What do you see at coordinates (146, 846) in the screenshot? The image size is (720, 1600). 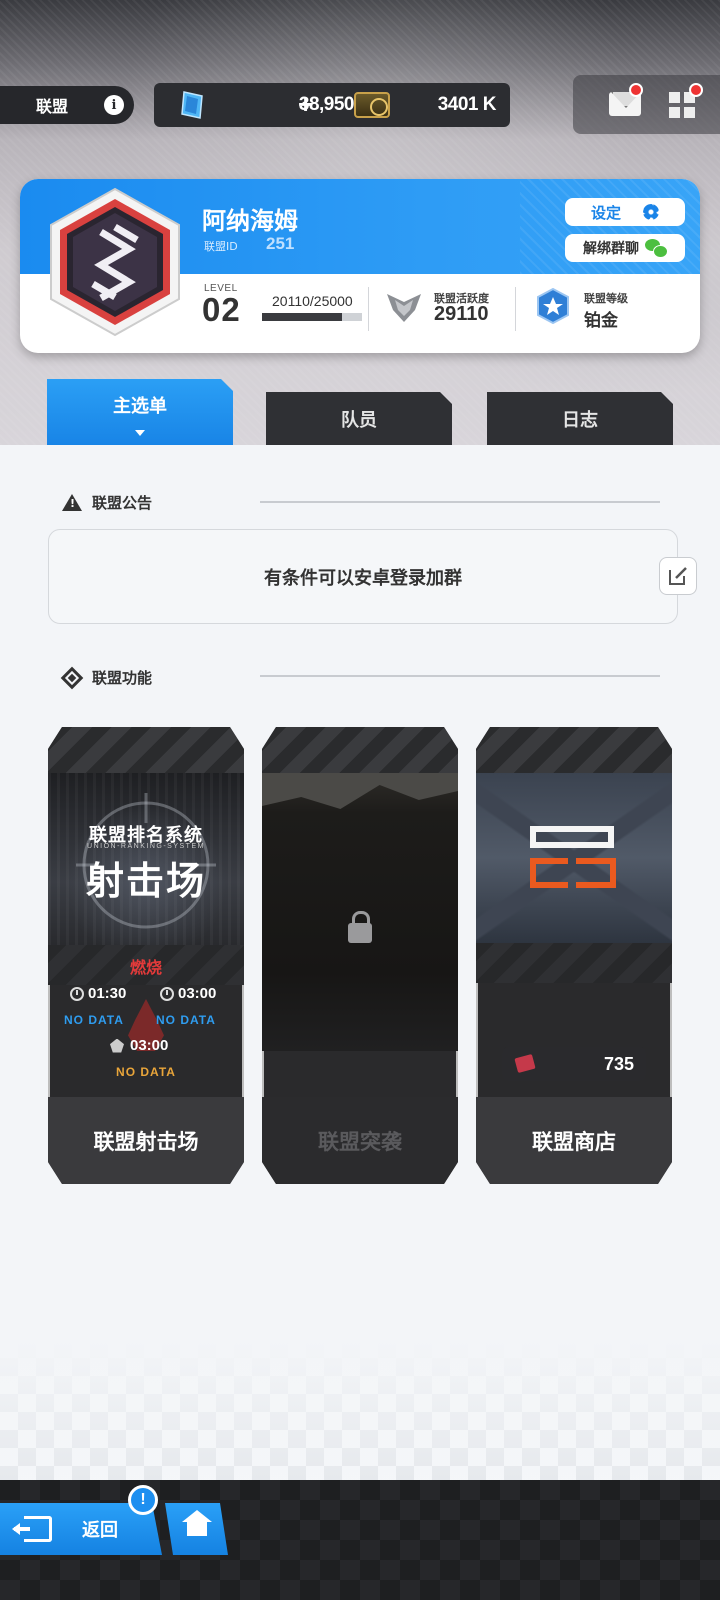 I see `range-art-subtitle: UNION-RANKING-SYSTEM` at bounding box center [146, 846].